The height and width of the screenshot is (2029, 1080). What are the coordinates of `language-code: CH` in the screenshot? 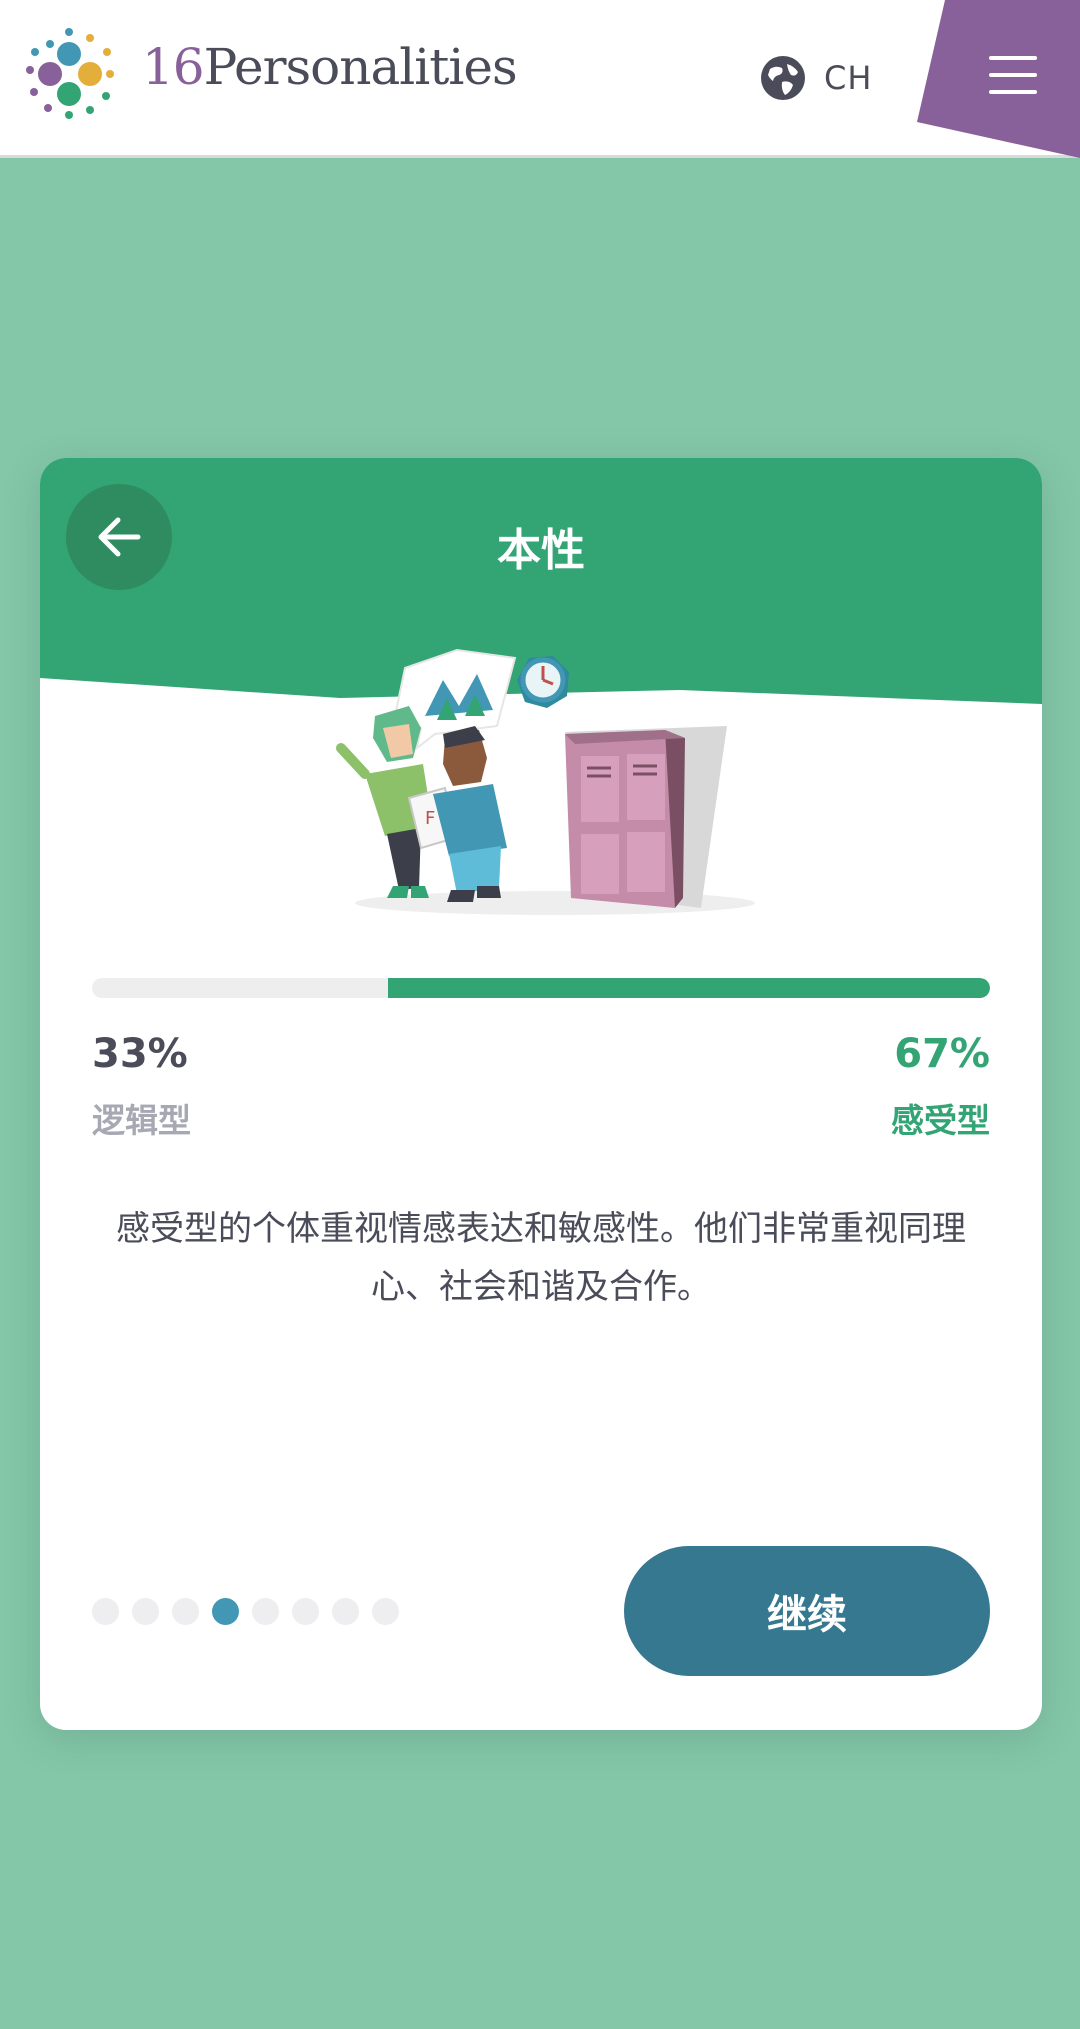 It's located at (848, 78).